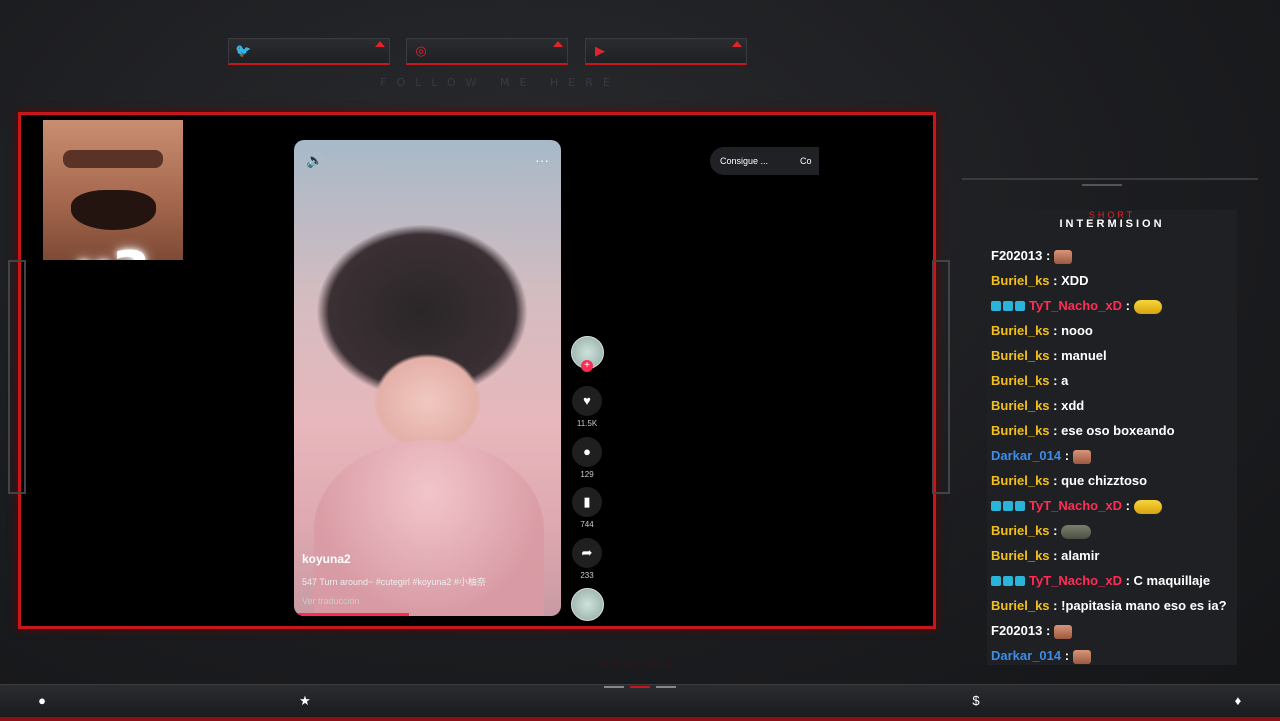 The image size is (1280, 721). I want to click on connect-button: Co, so click(806, 161).